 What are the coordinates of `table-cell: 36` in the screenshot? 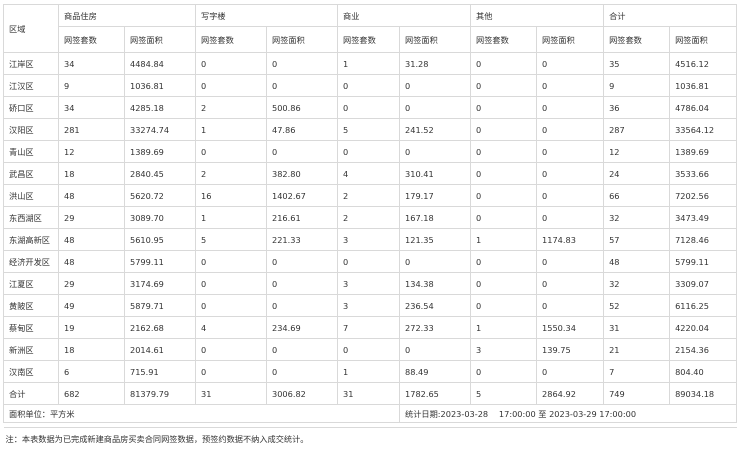 It's located at (637, 107).